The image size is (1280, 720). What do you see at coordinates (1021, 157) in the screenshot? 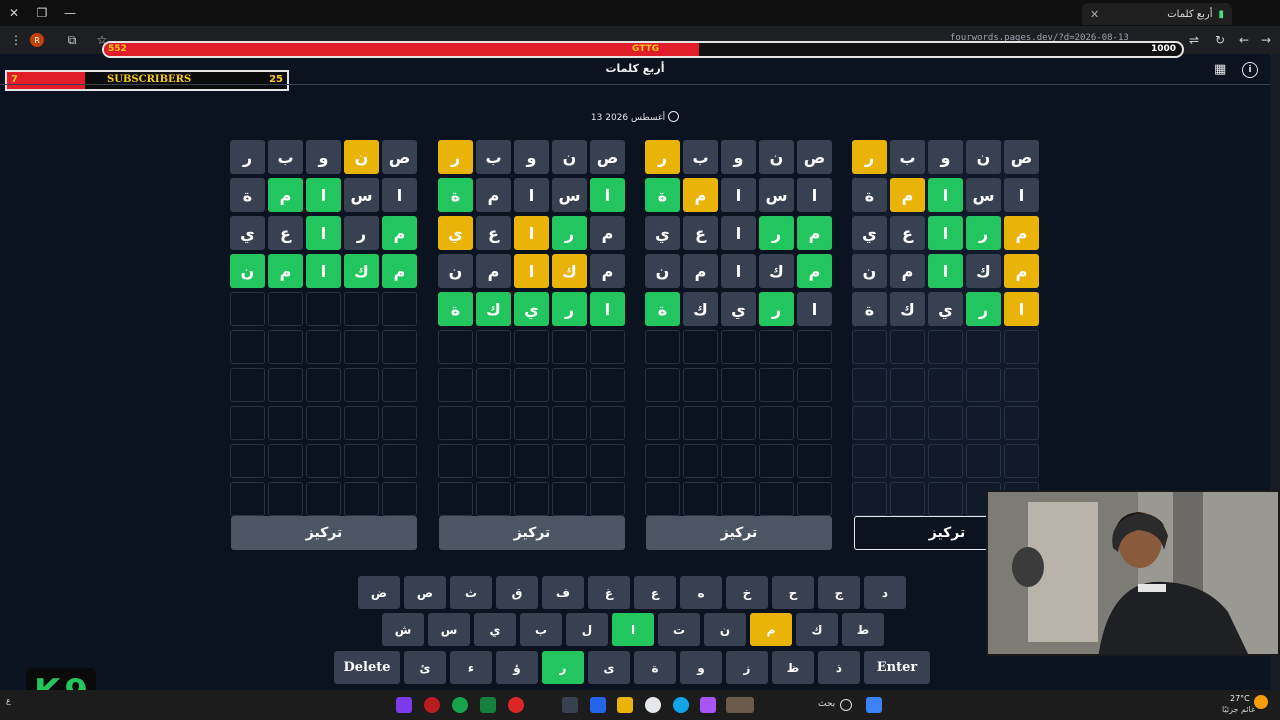
I see `letter-tile: ص` at bounding box center [1021, 157].